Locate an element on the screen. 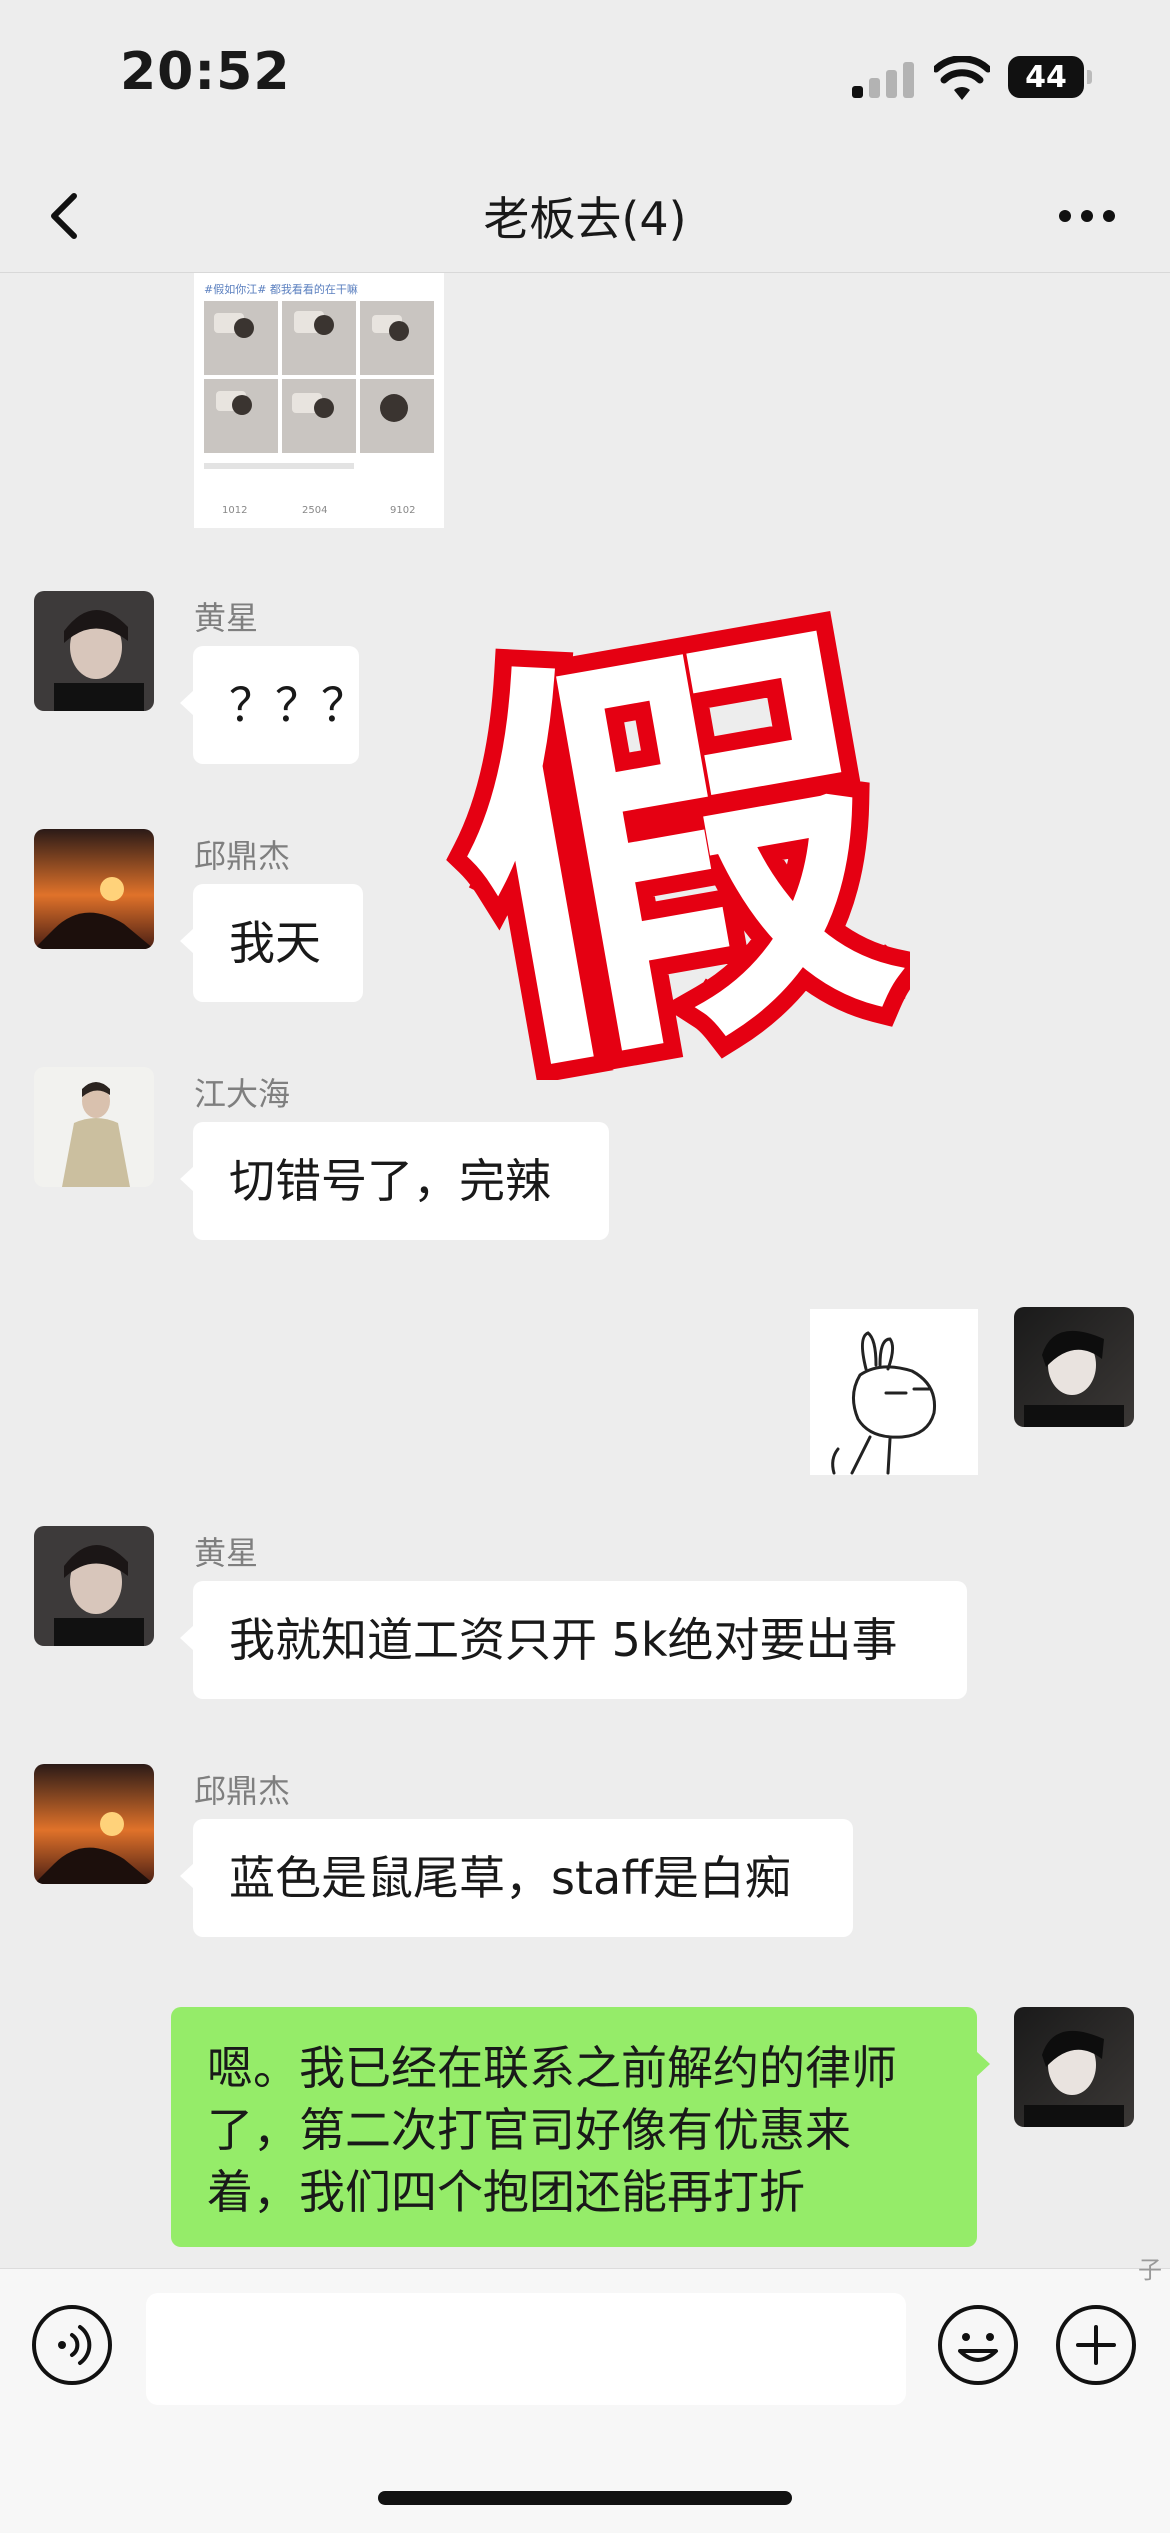 This screenshot has width=1170, height=2533. home-indicator is located at coordinates (585, 2498).